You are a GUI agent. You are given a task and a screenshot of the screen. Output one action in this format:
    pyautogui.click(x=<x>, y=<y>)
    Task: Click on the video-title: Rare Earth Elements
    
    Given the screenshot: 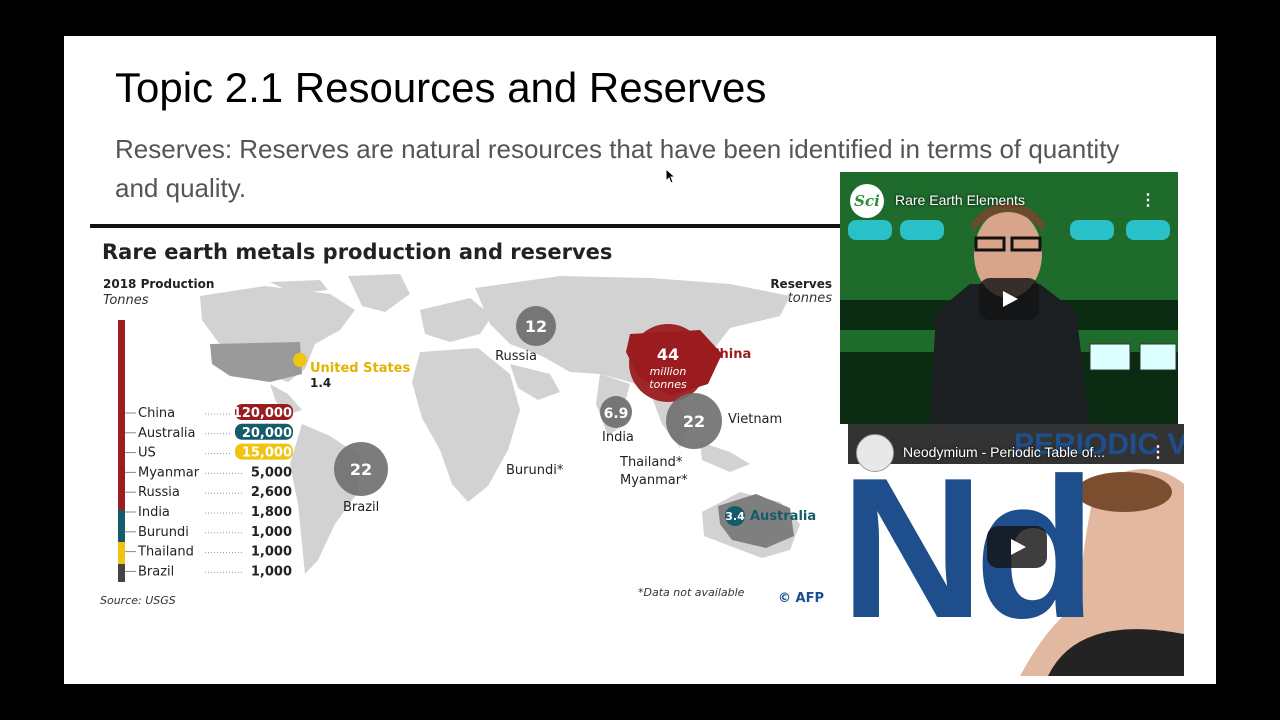 What is the action you would take?
    pyautogui.click(x=960, y=200)
    